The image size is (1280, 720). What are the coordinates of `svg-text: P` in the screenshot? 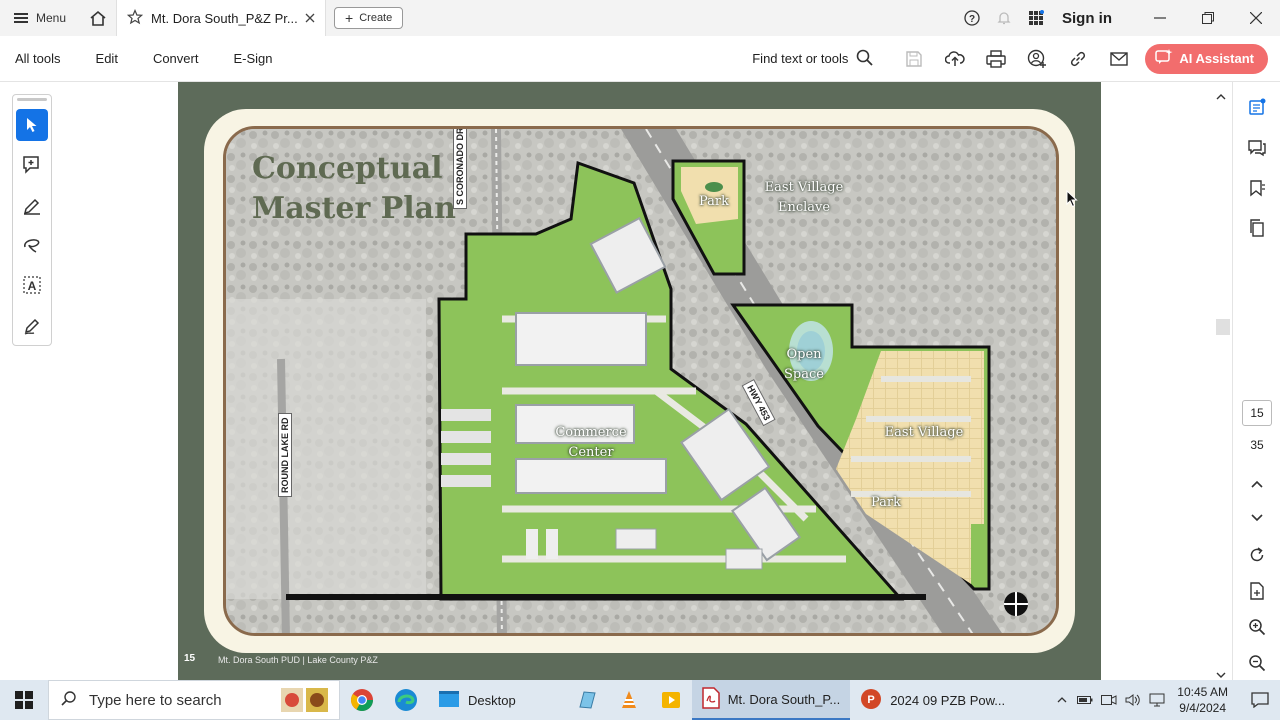 It's located at (871, 700).